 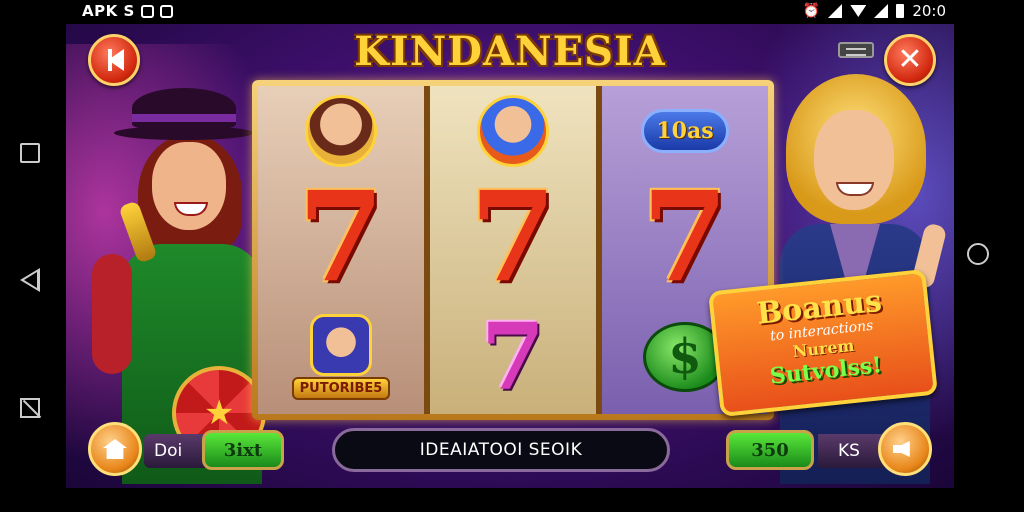 I want to click on back-arrow-icon, so click(x=116, y=60).